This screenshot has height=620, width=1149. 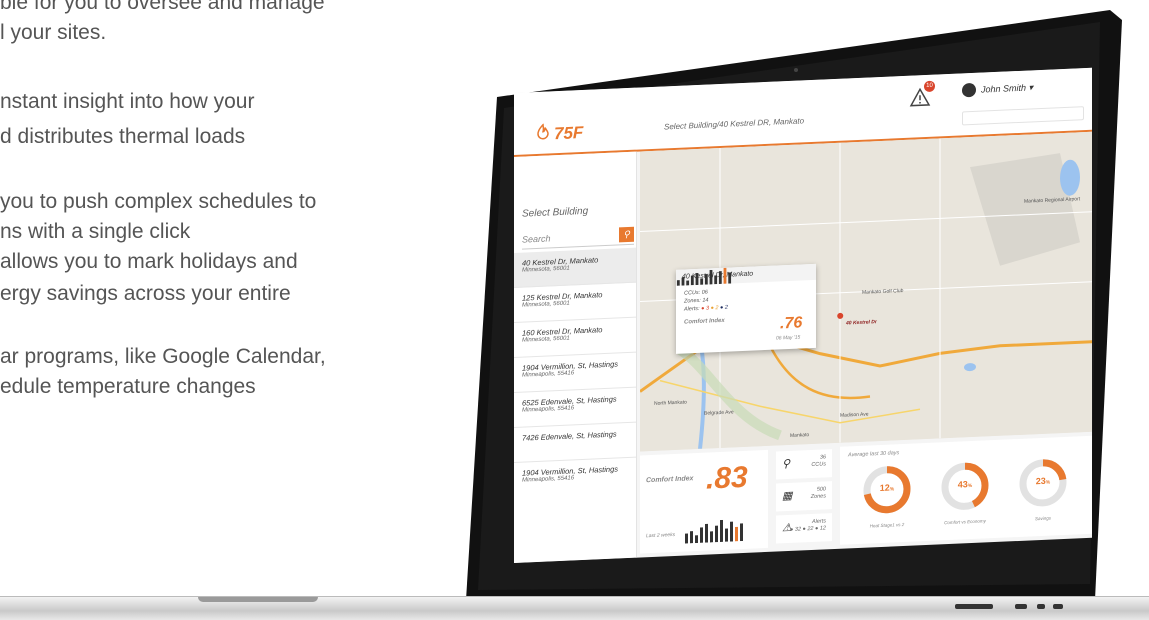 I want to click on building-list-item: 7426 Edenvale, St, Hastings, so click(x=575, y=442).